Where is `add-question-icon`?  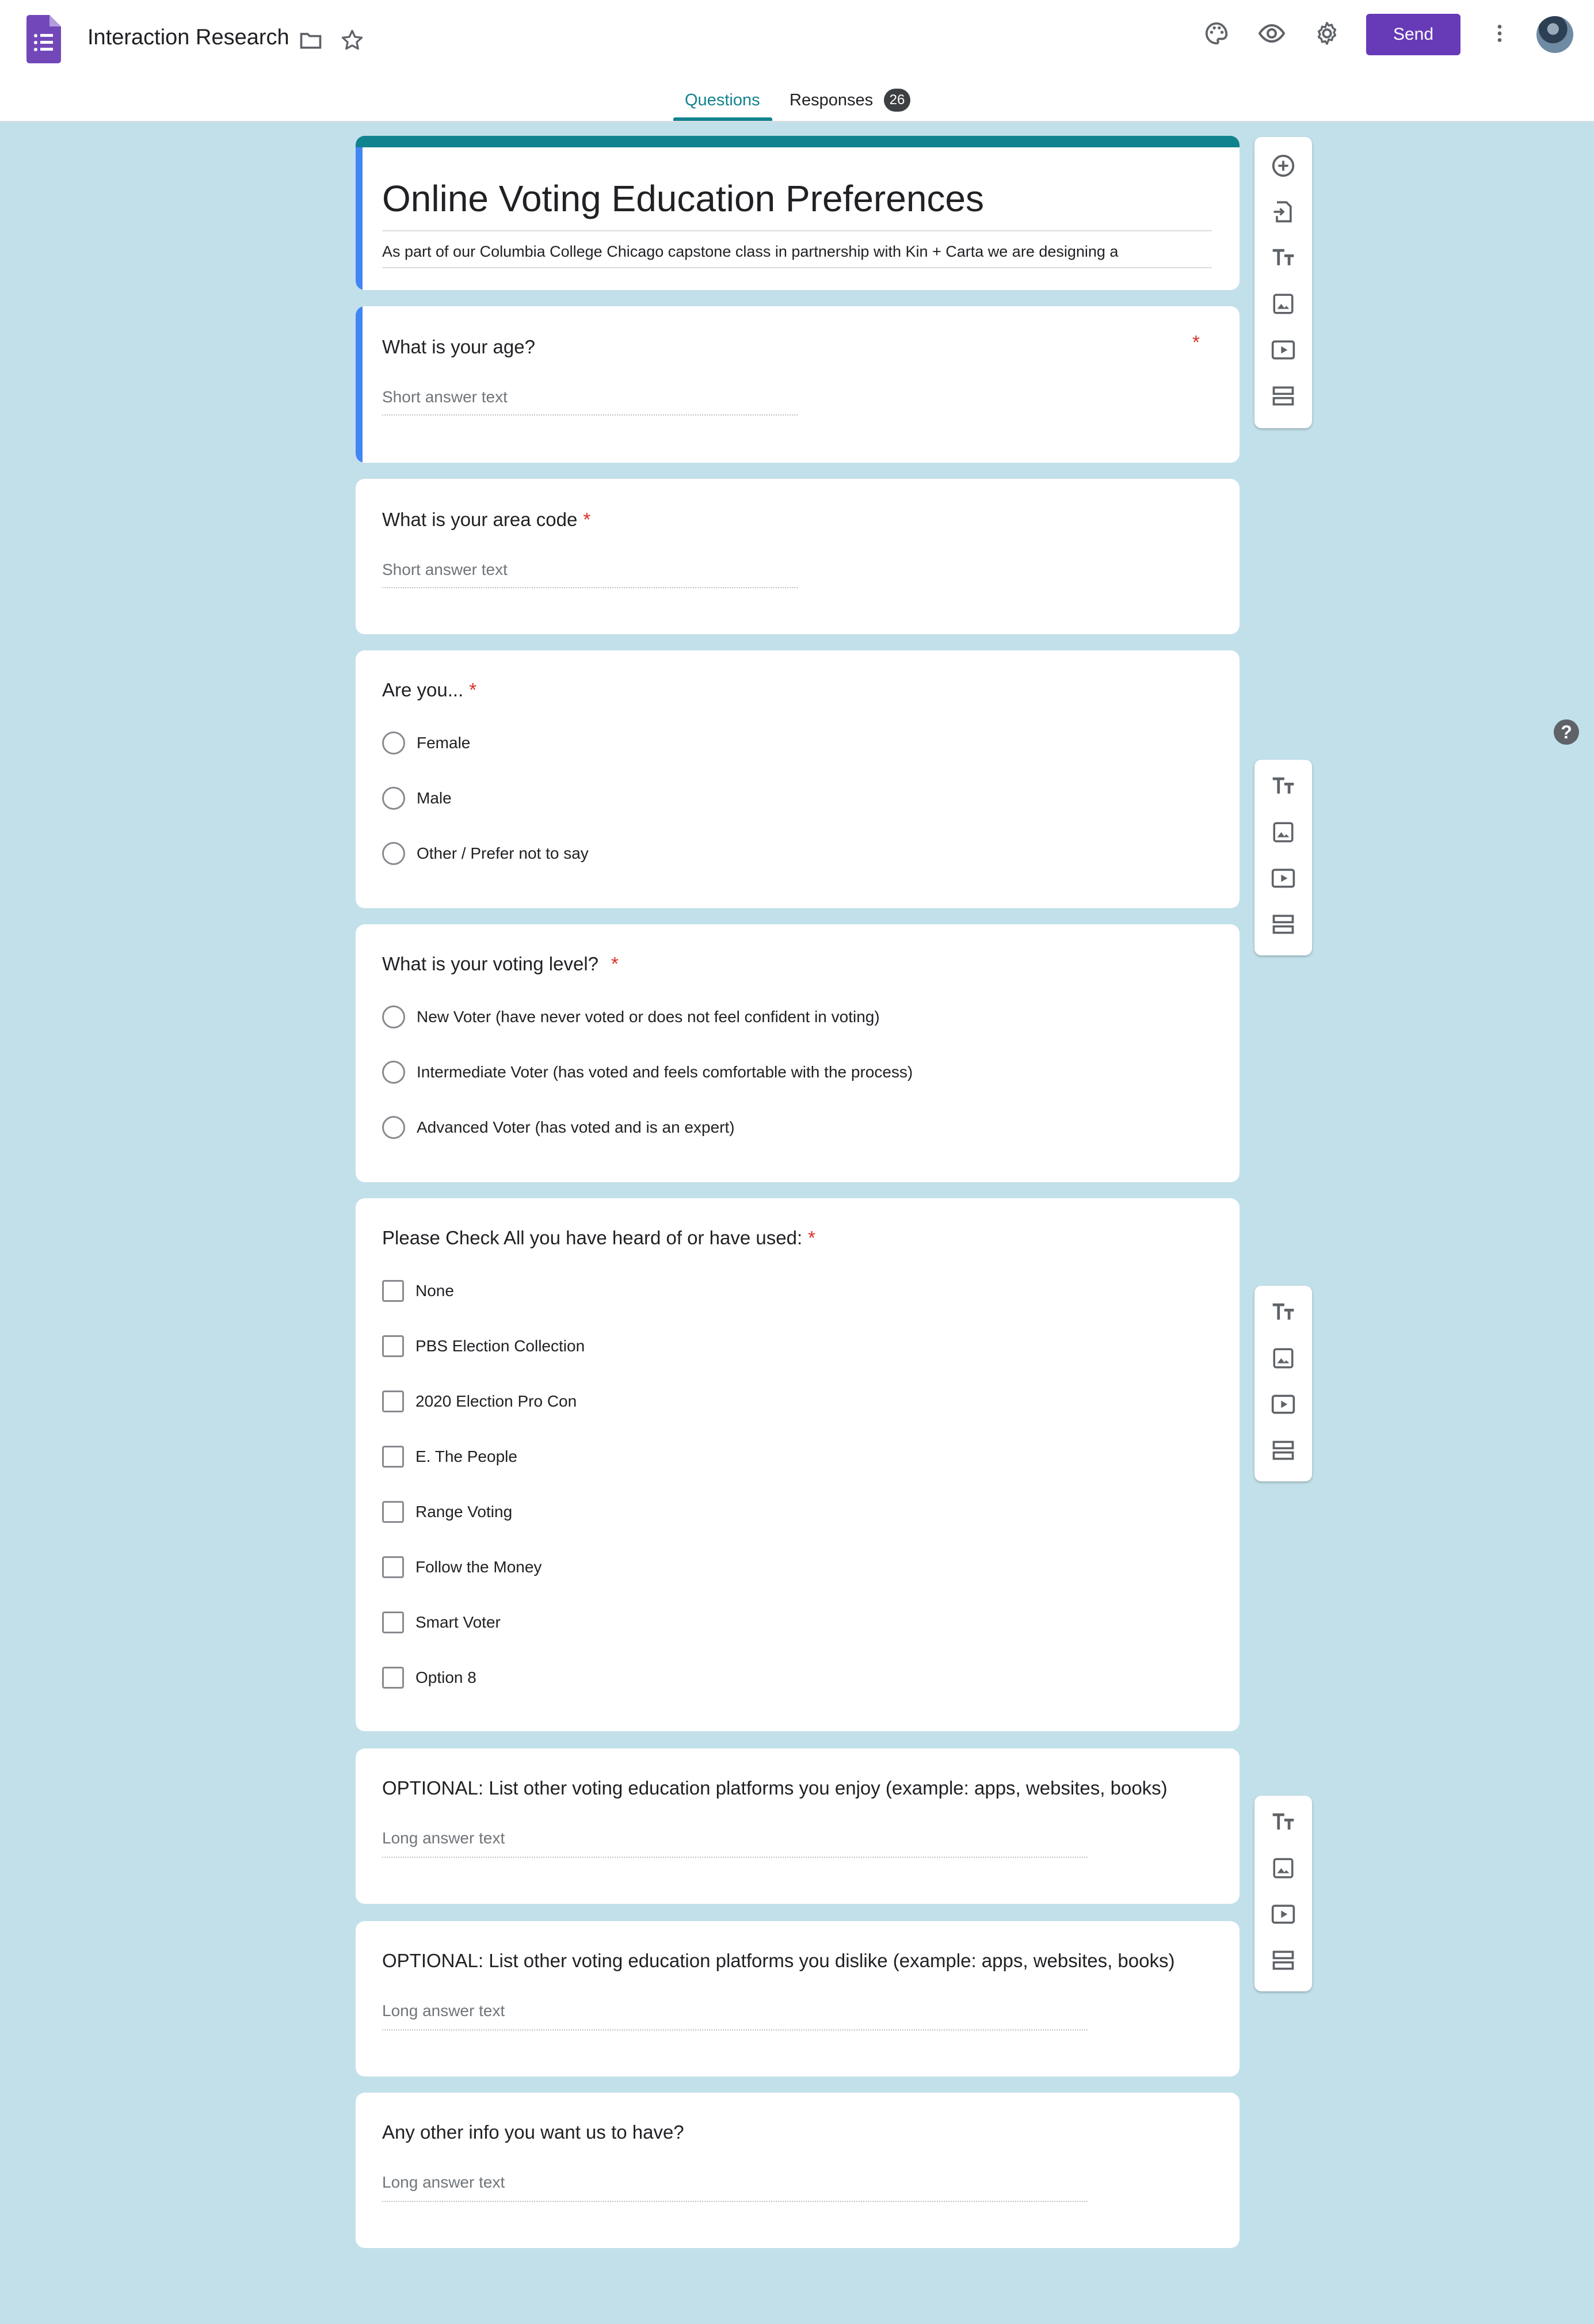 add-question-icon is located at coordinates (1283, 165).